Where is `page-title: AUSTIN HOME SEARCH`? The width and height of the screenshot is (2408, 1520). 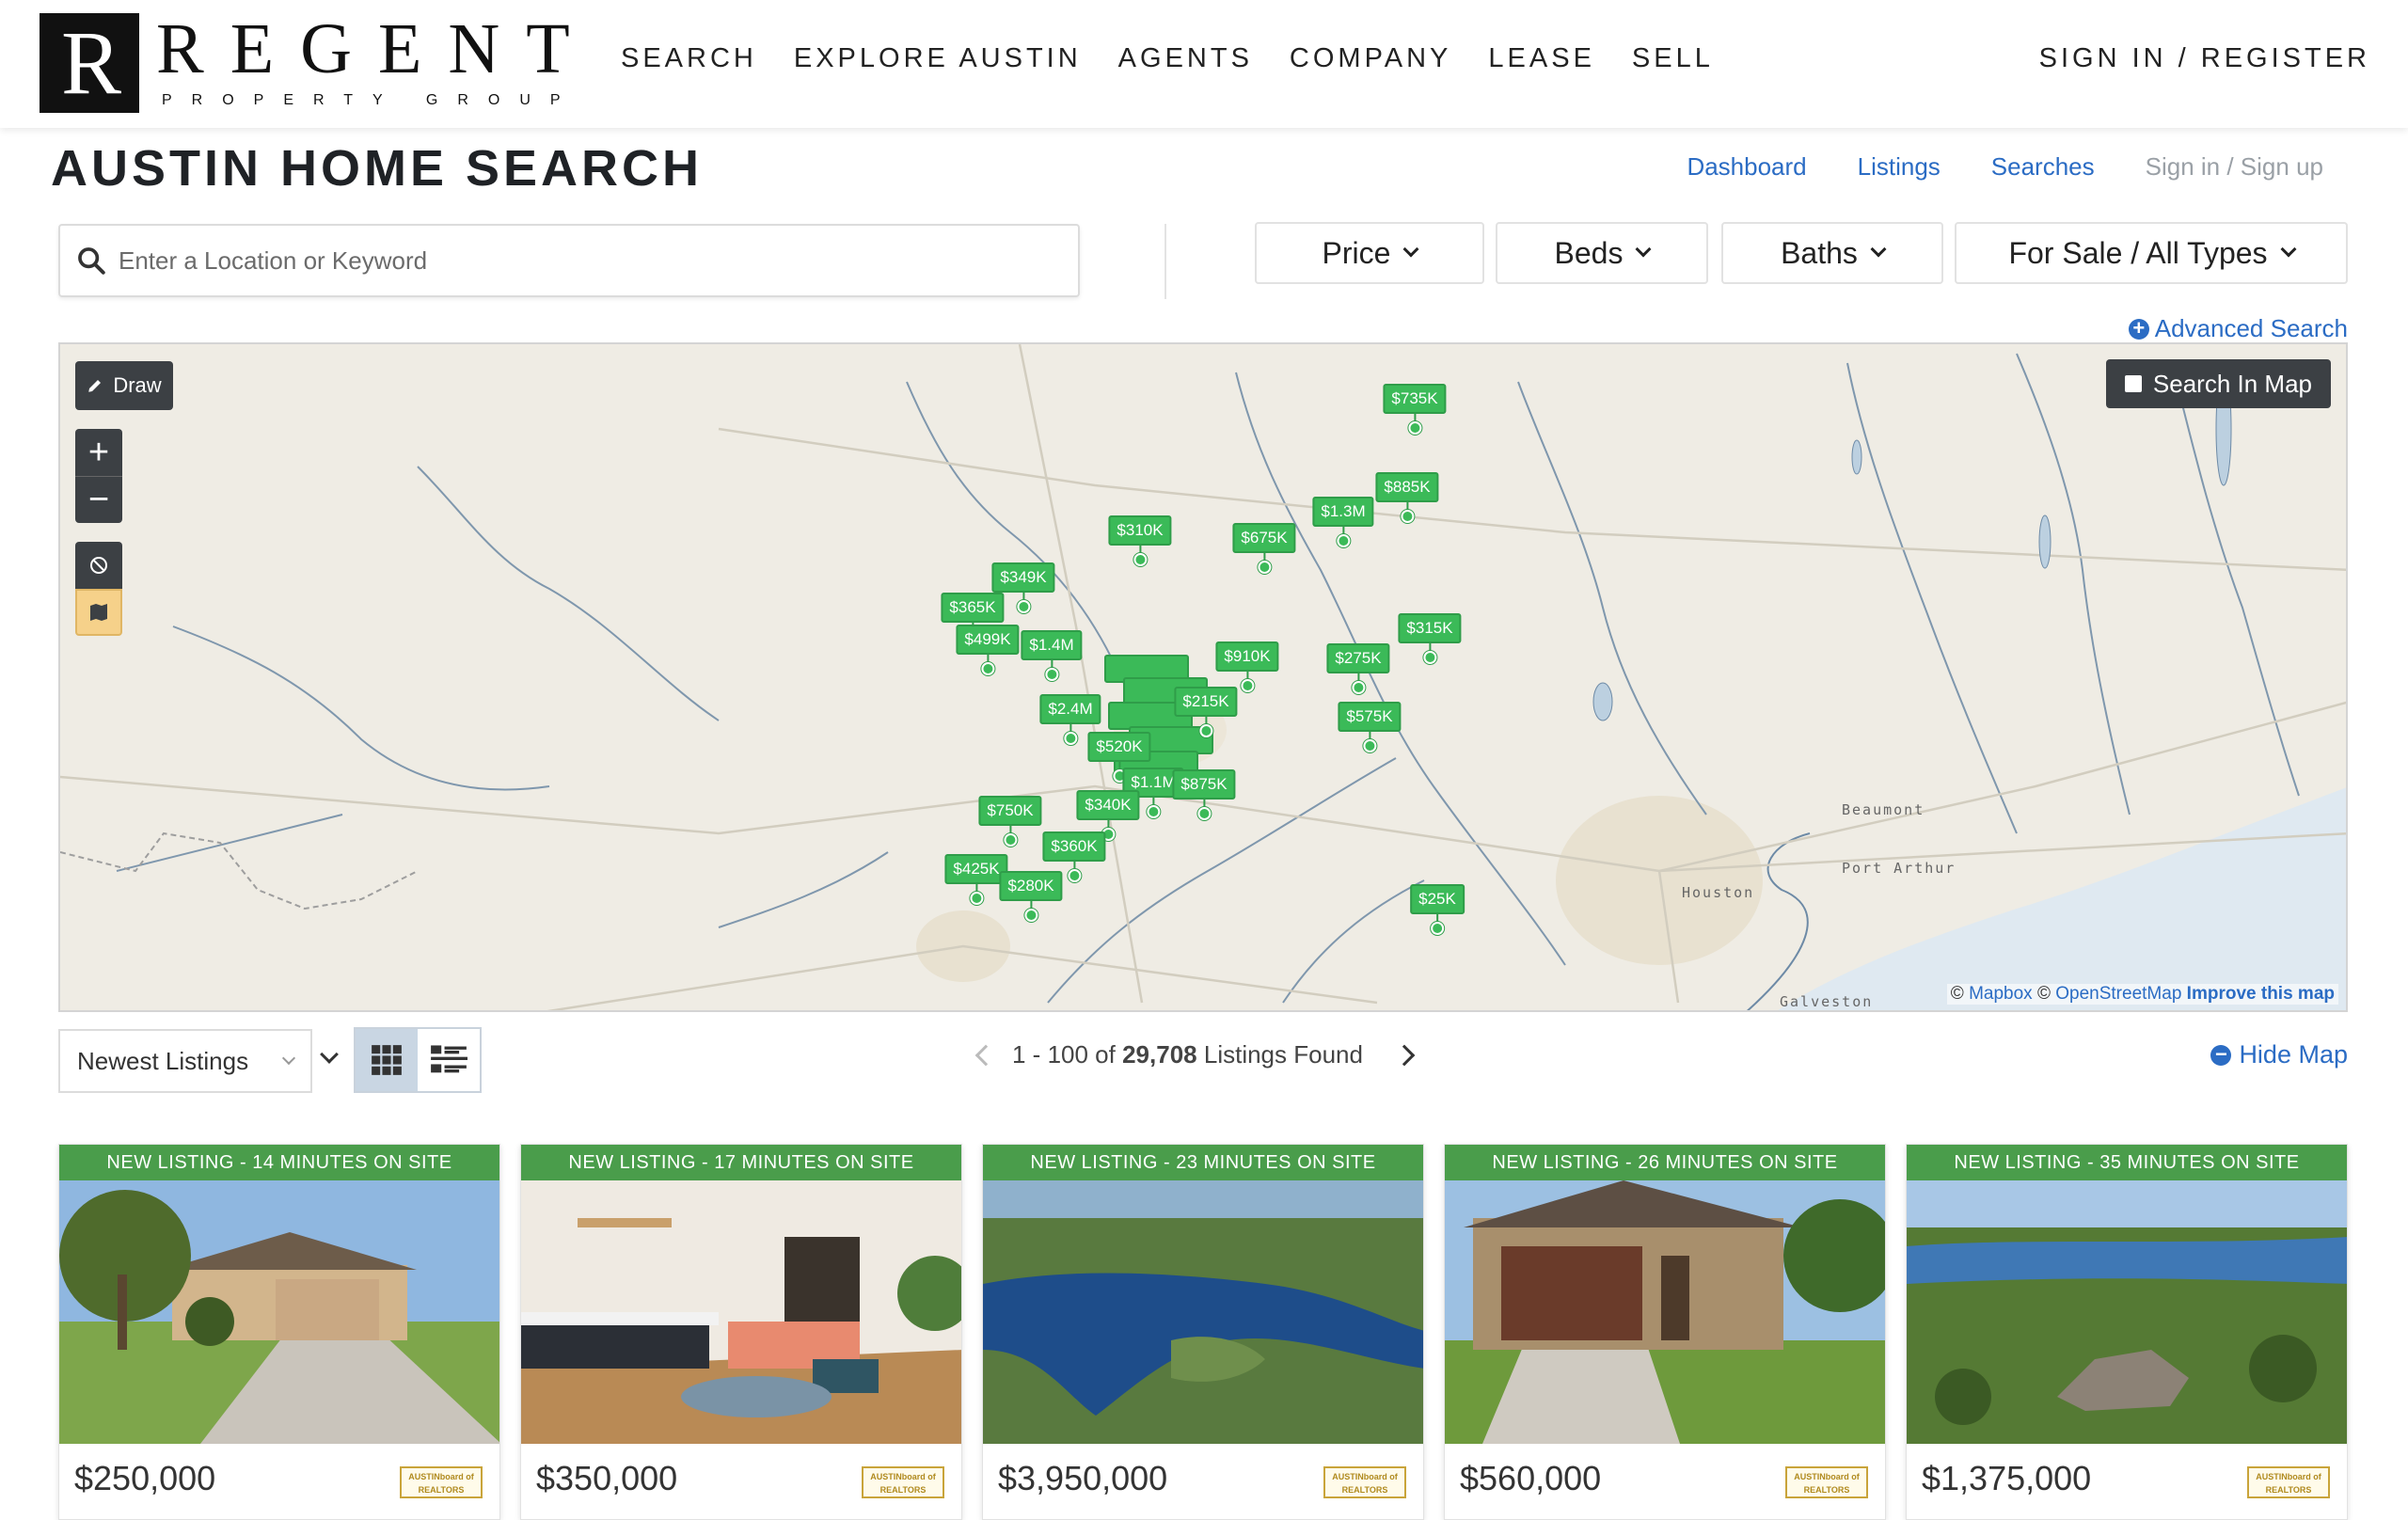 page-title: AUSTIN HOME SEARCH is located at coordinates (378, 168).